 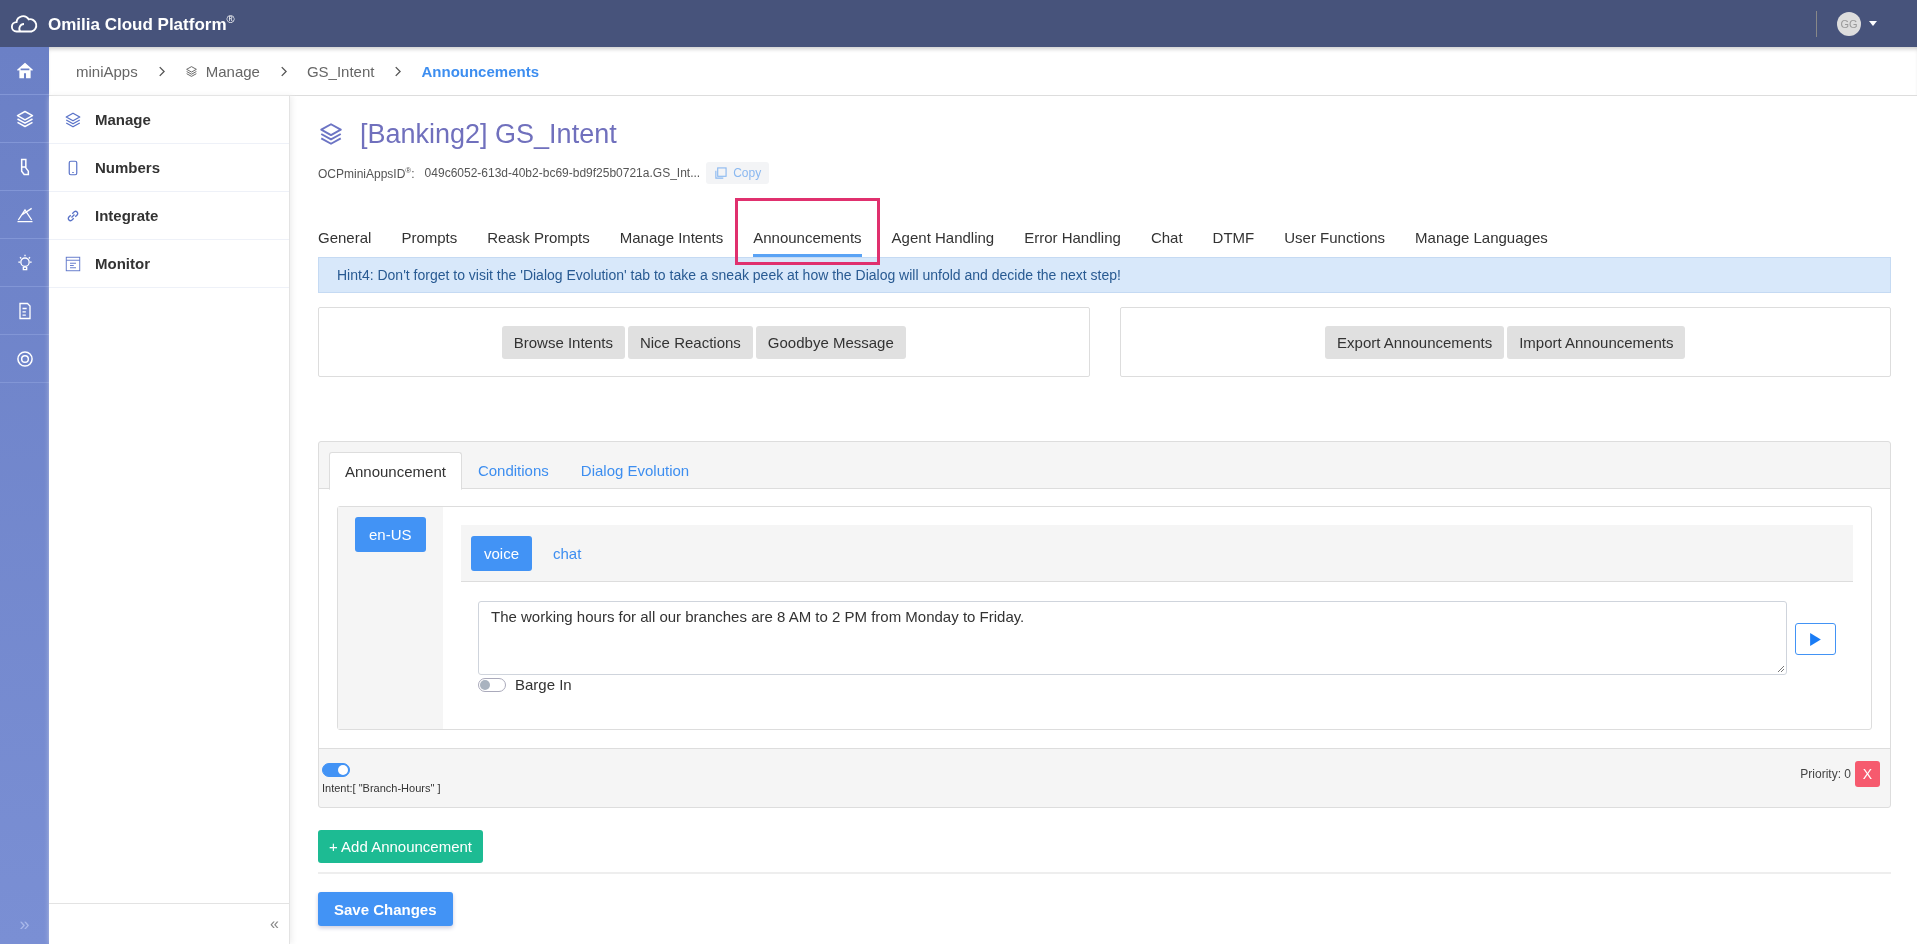 What do you see at coordinates (169, 120) in the screenshot?
I see `sidebar-item: Manage` at bounding box center [169, 120].